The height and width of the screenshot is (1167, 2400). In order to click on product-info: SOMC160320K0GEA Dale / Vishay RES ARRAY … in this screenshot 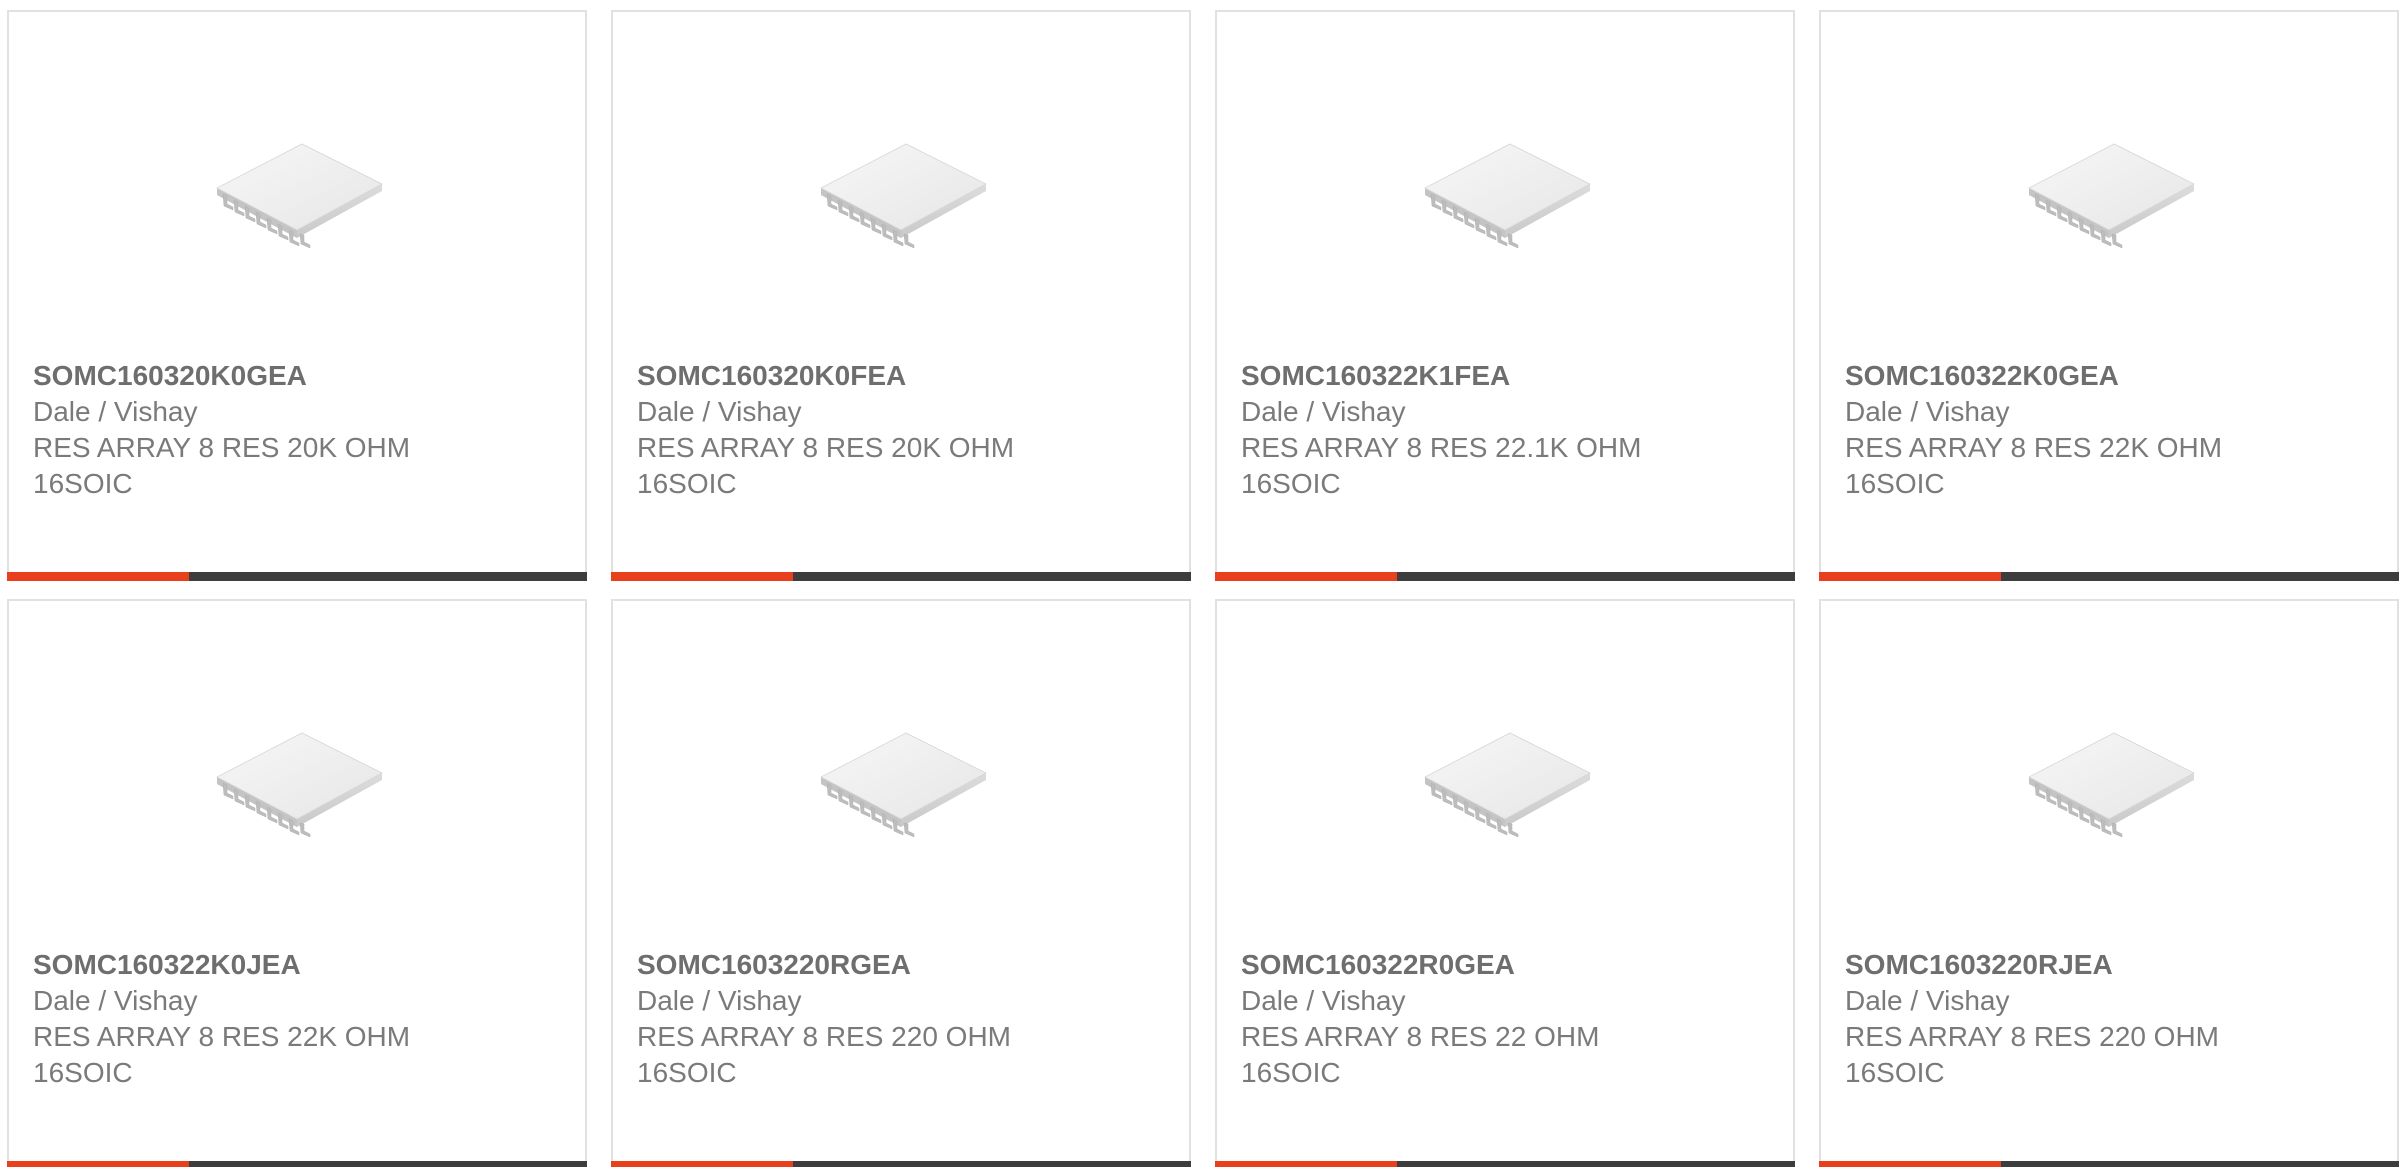, I will do `click(297, 430)`.